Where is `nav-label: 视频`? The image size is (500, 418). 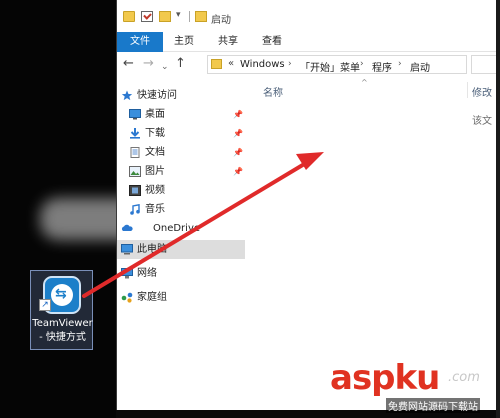
nav-label: 视频 is located at coordinates (155, 190).